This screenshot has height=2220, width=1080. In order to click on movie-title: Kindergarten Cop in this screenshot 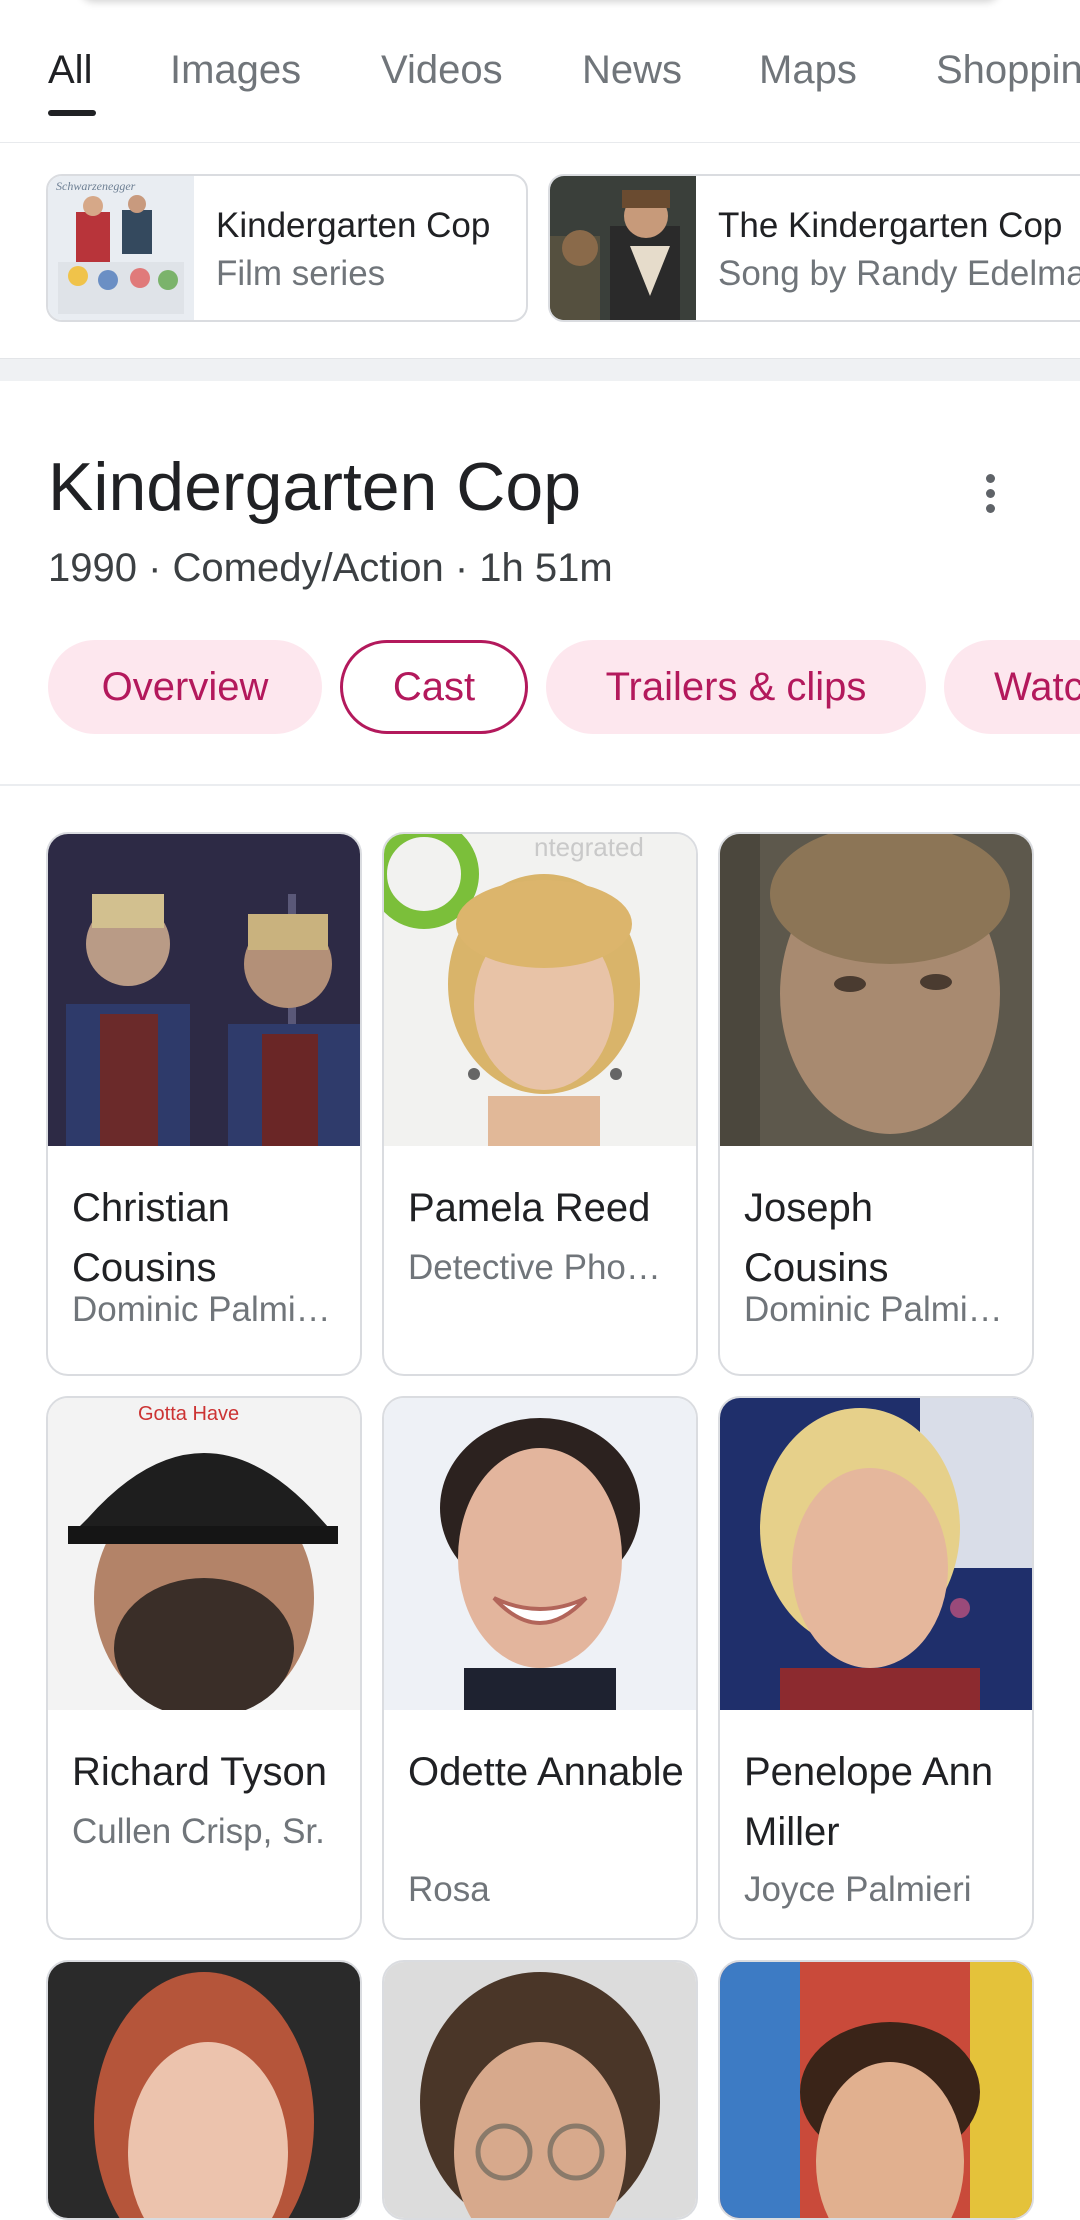, I will do `click(315, 487)`.